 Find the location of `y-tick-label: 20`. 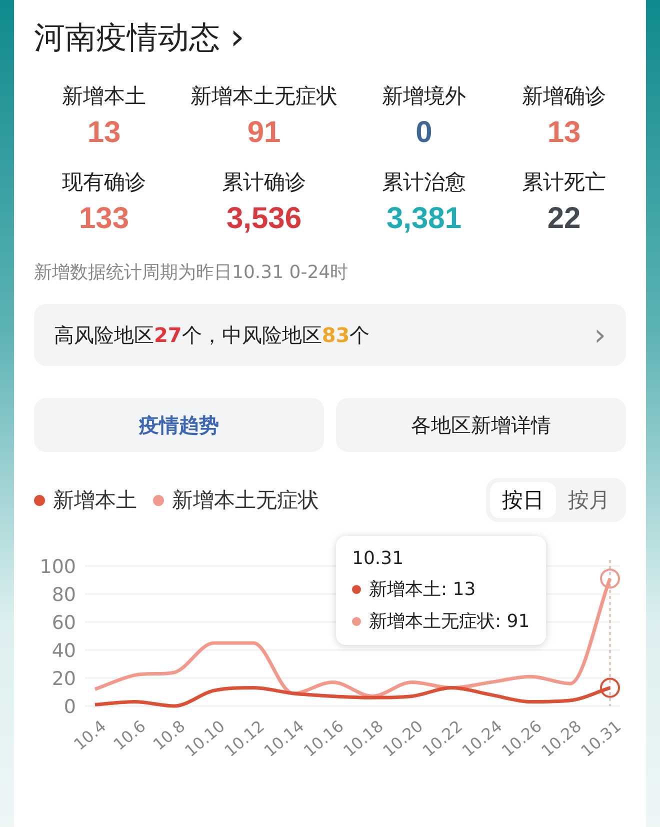

y-tick-label: 20 is located at coordinates (64, 679).